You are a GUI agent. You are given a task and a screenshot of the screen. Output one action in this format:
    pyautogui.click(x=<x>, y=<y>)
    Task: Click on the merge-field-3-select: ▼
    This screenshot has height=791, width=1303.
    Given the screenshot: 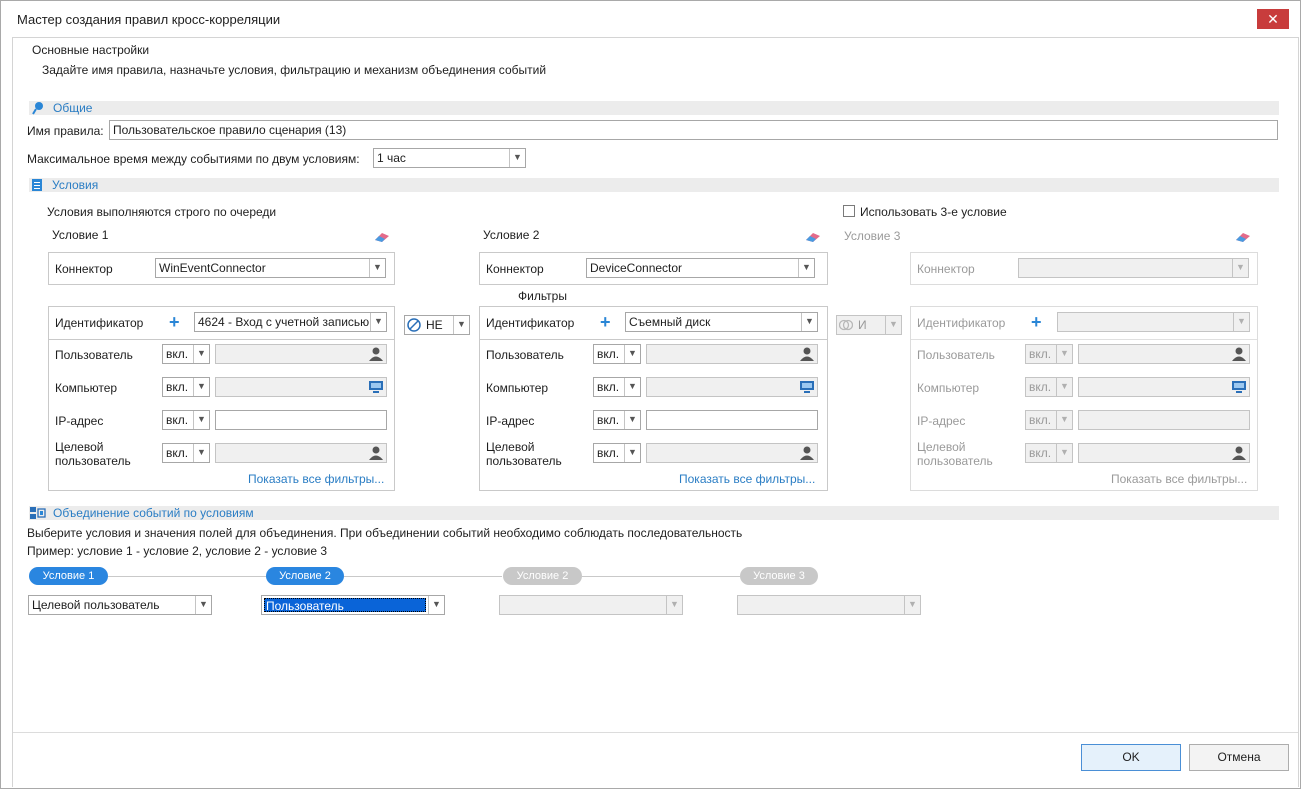 What is the action you would take?
    pyautogui.click(x=591, y=605)
    